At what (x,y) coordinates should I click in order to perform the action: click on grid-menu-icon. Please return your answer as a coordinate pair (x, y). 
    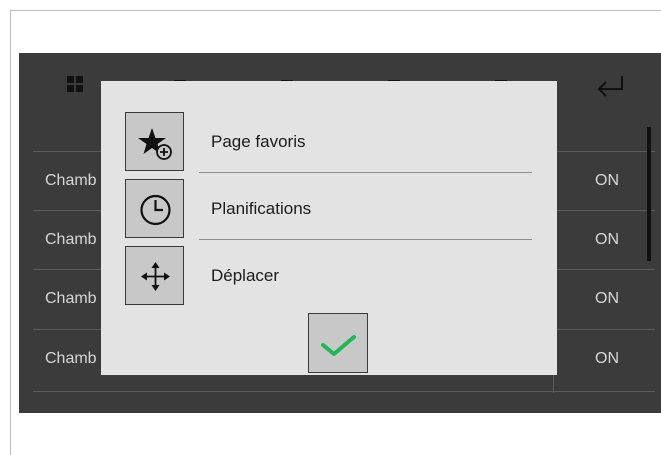
    Looking at the image, I should click on (75, 84).